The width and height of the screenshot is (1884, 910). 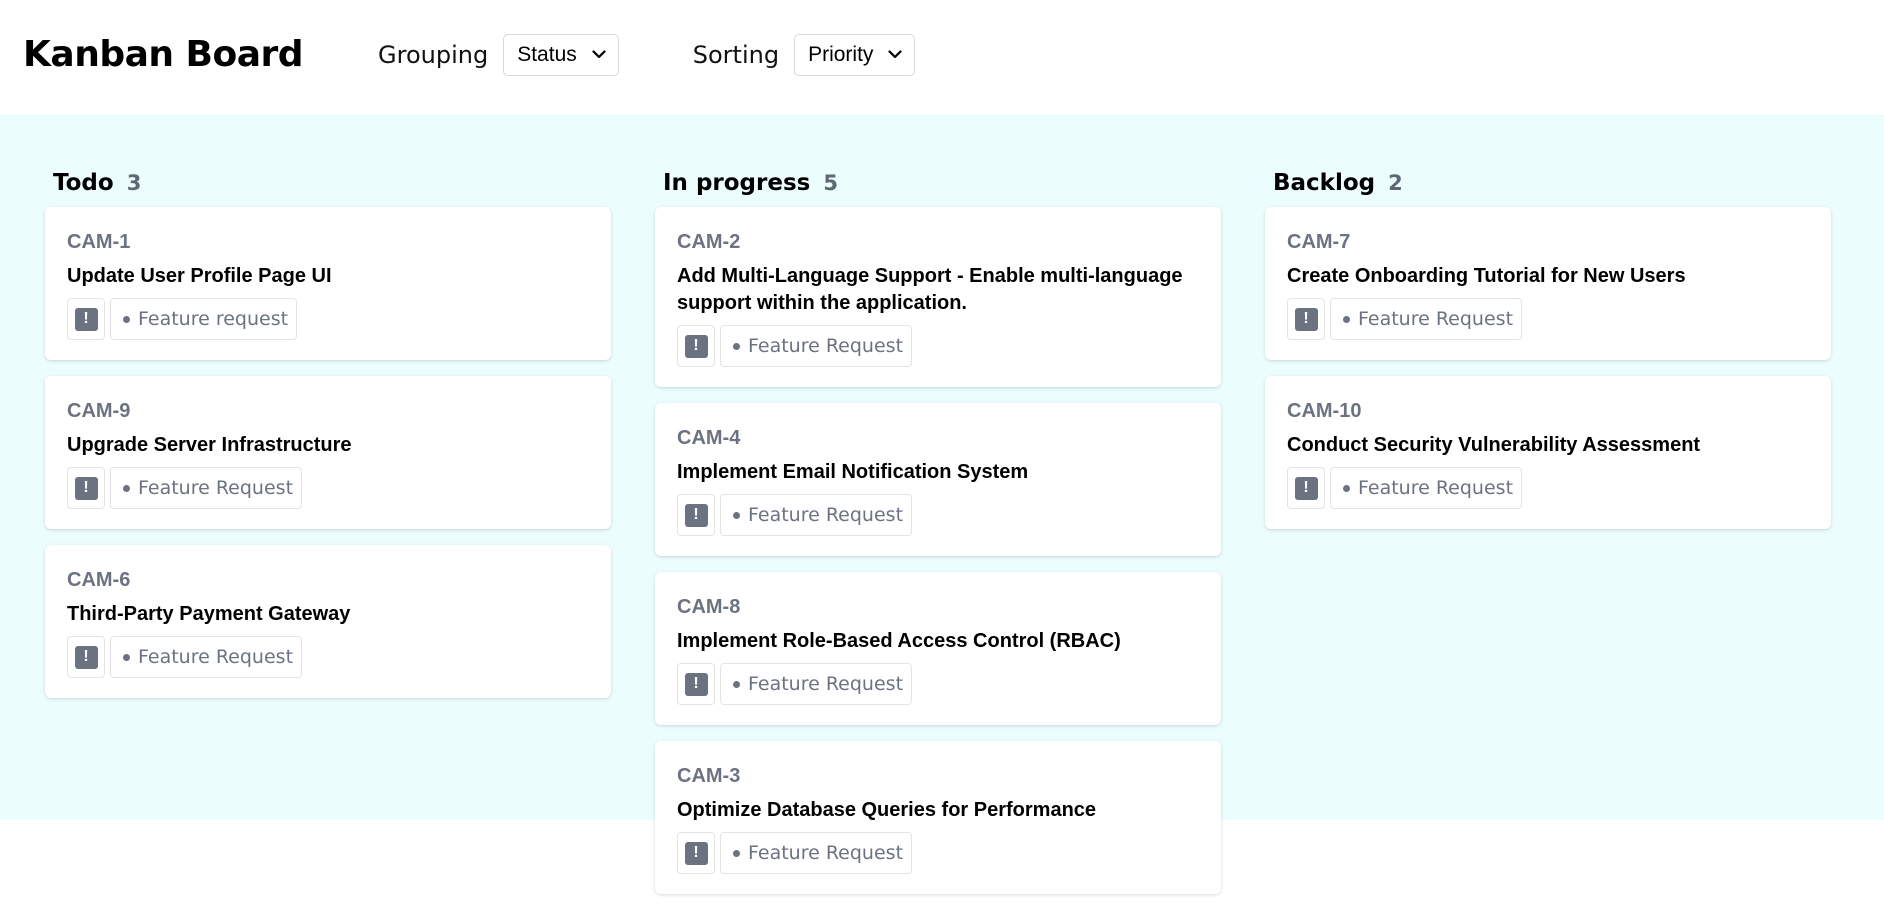 What do you see at coordinates (134, 183) in the screenshot?
I see `column-count: 3` at bounding box center [134, 183].